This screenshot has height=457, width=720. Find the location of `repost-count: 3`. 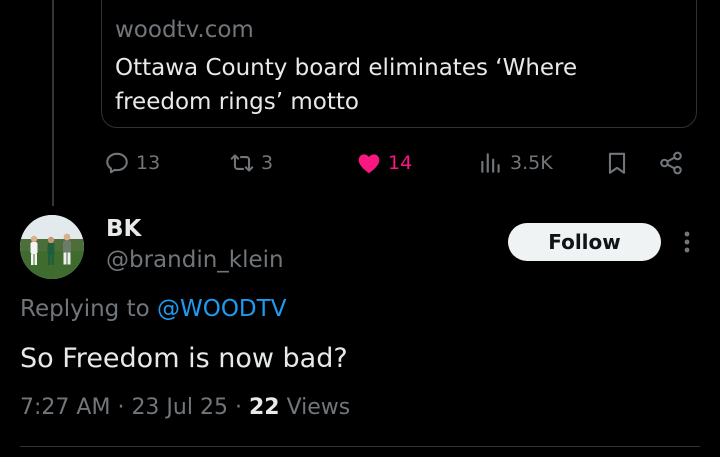

repost-count: 3 is located at coordinates (267, 163).